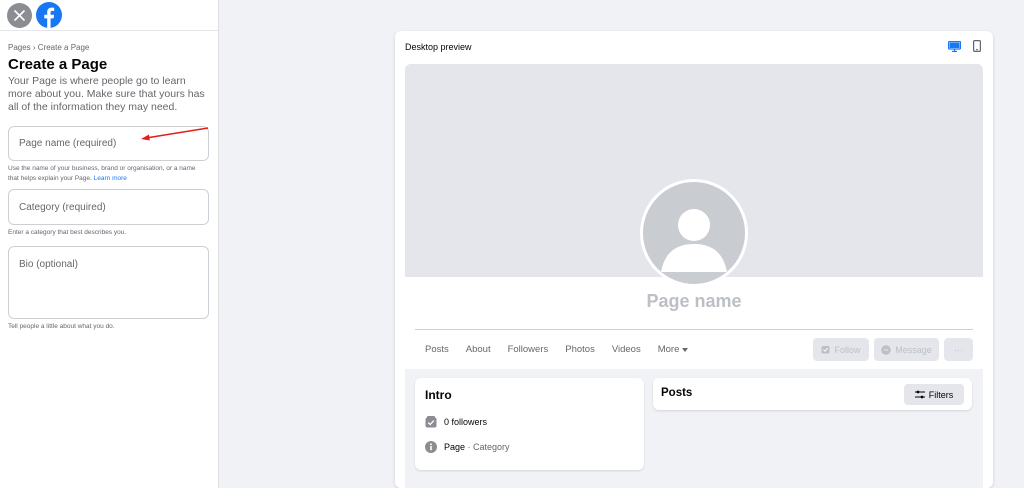 The image size is (1024, 488). Describe the element at coordinates (478, 349) in the screenshot. I see `tab-about: About` at that location.